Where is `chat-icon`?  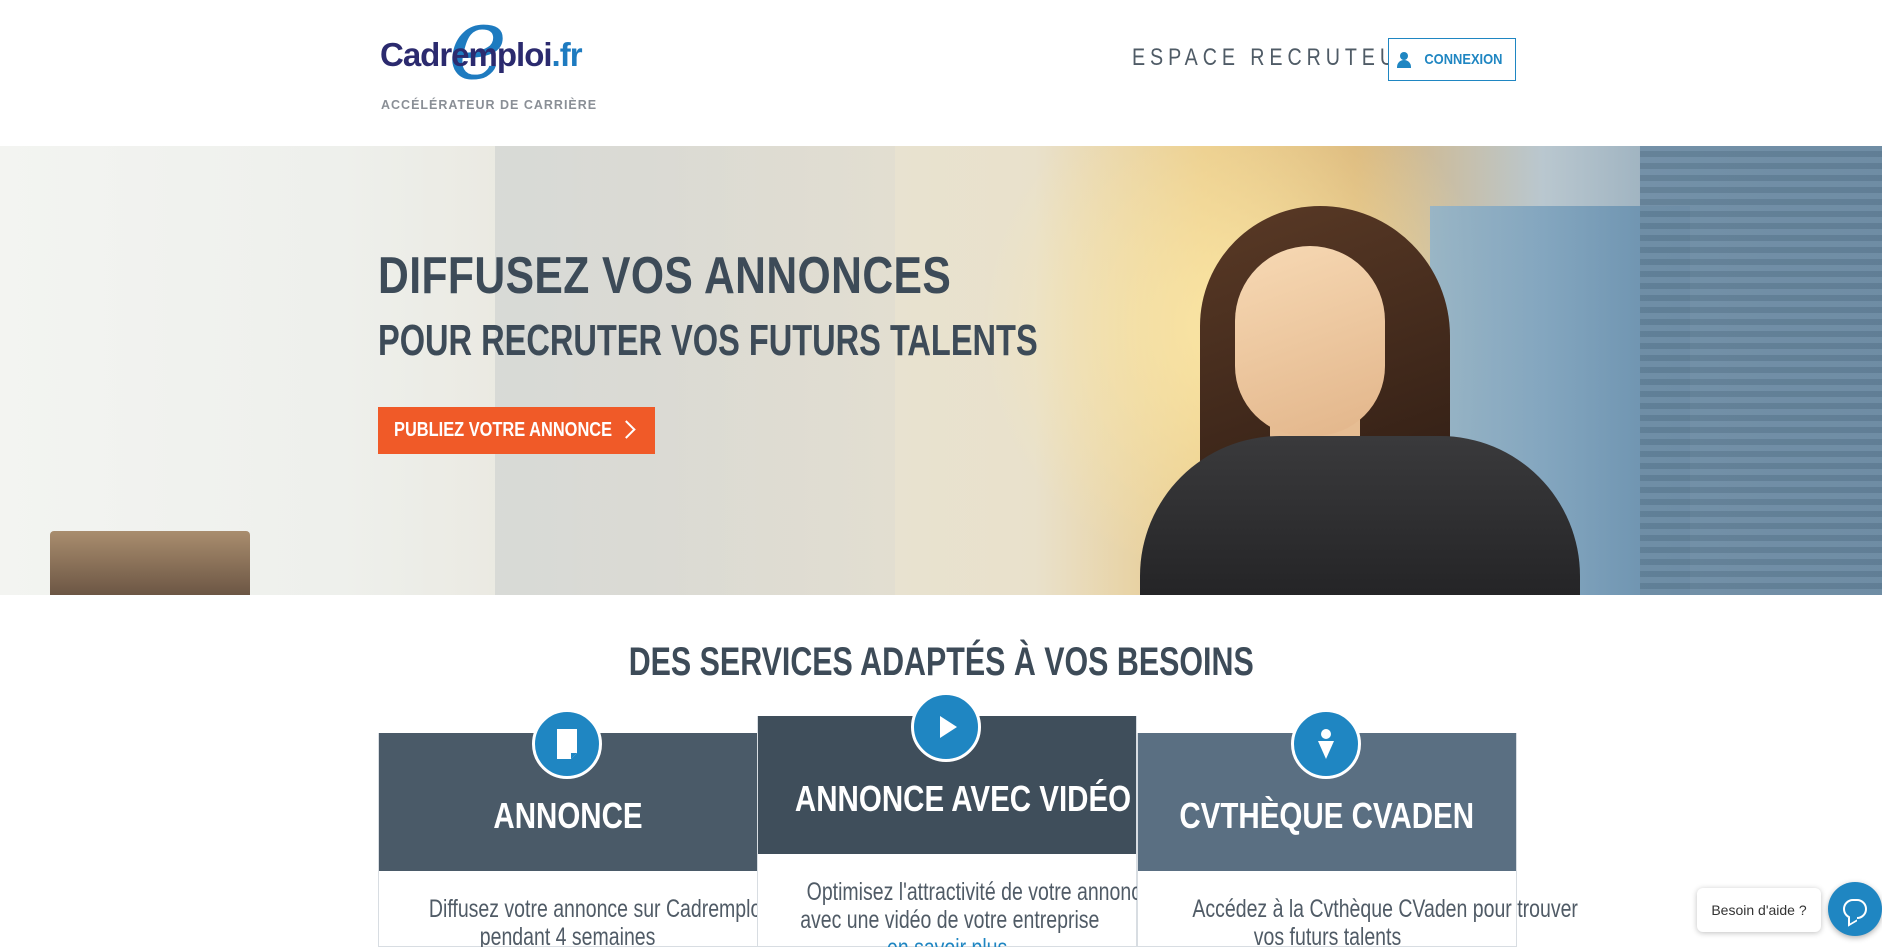 chat-icon is located at coordinates (1855, 909).